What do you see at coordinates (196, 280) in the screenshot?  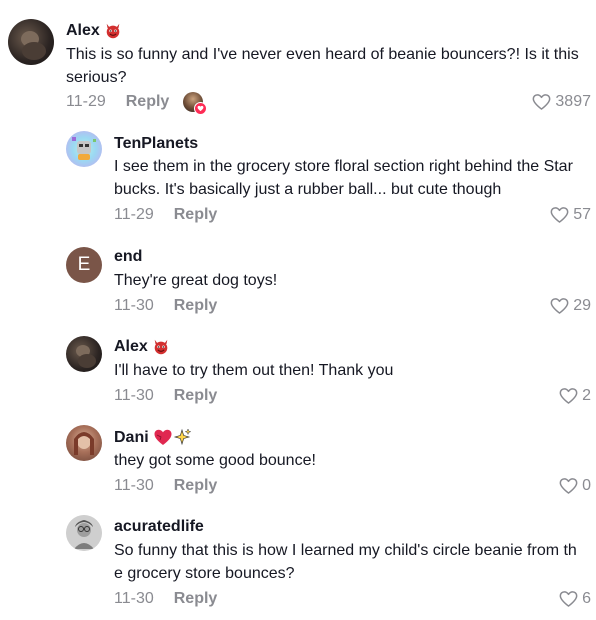 I see `comment-text: They're great dog toys!` at bounding box center [196, 280].